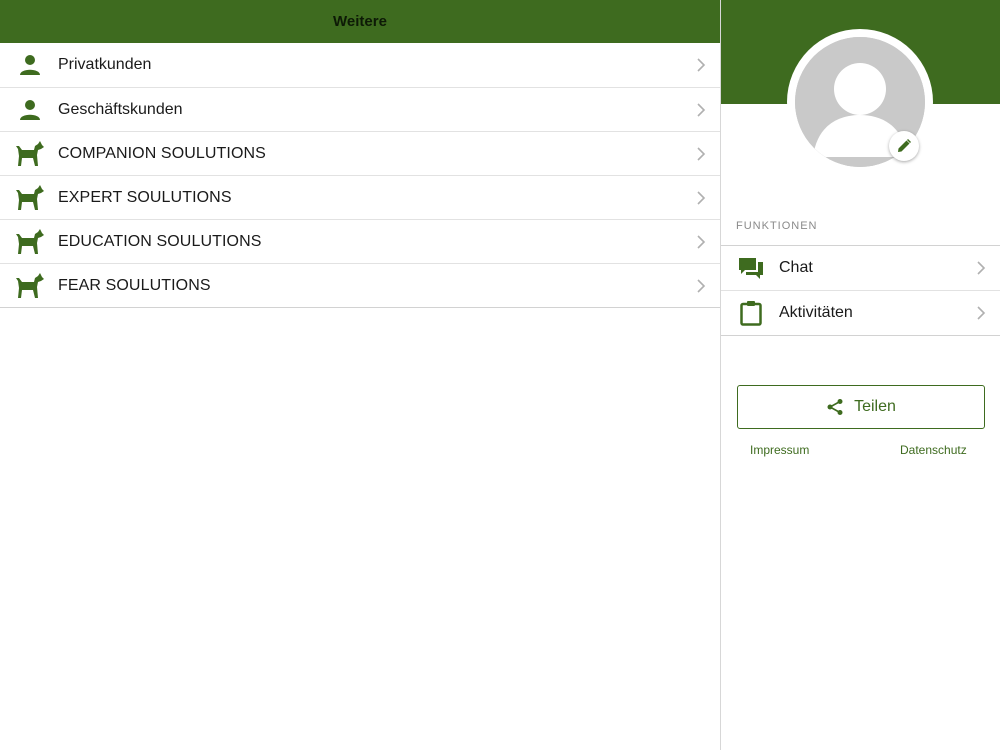  I want to click on menu-item-label: EDUCATION SOULUTIONS, so click(160, 241).